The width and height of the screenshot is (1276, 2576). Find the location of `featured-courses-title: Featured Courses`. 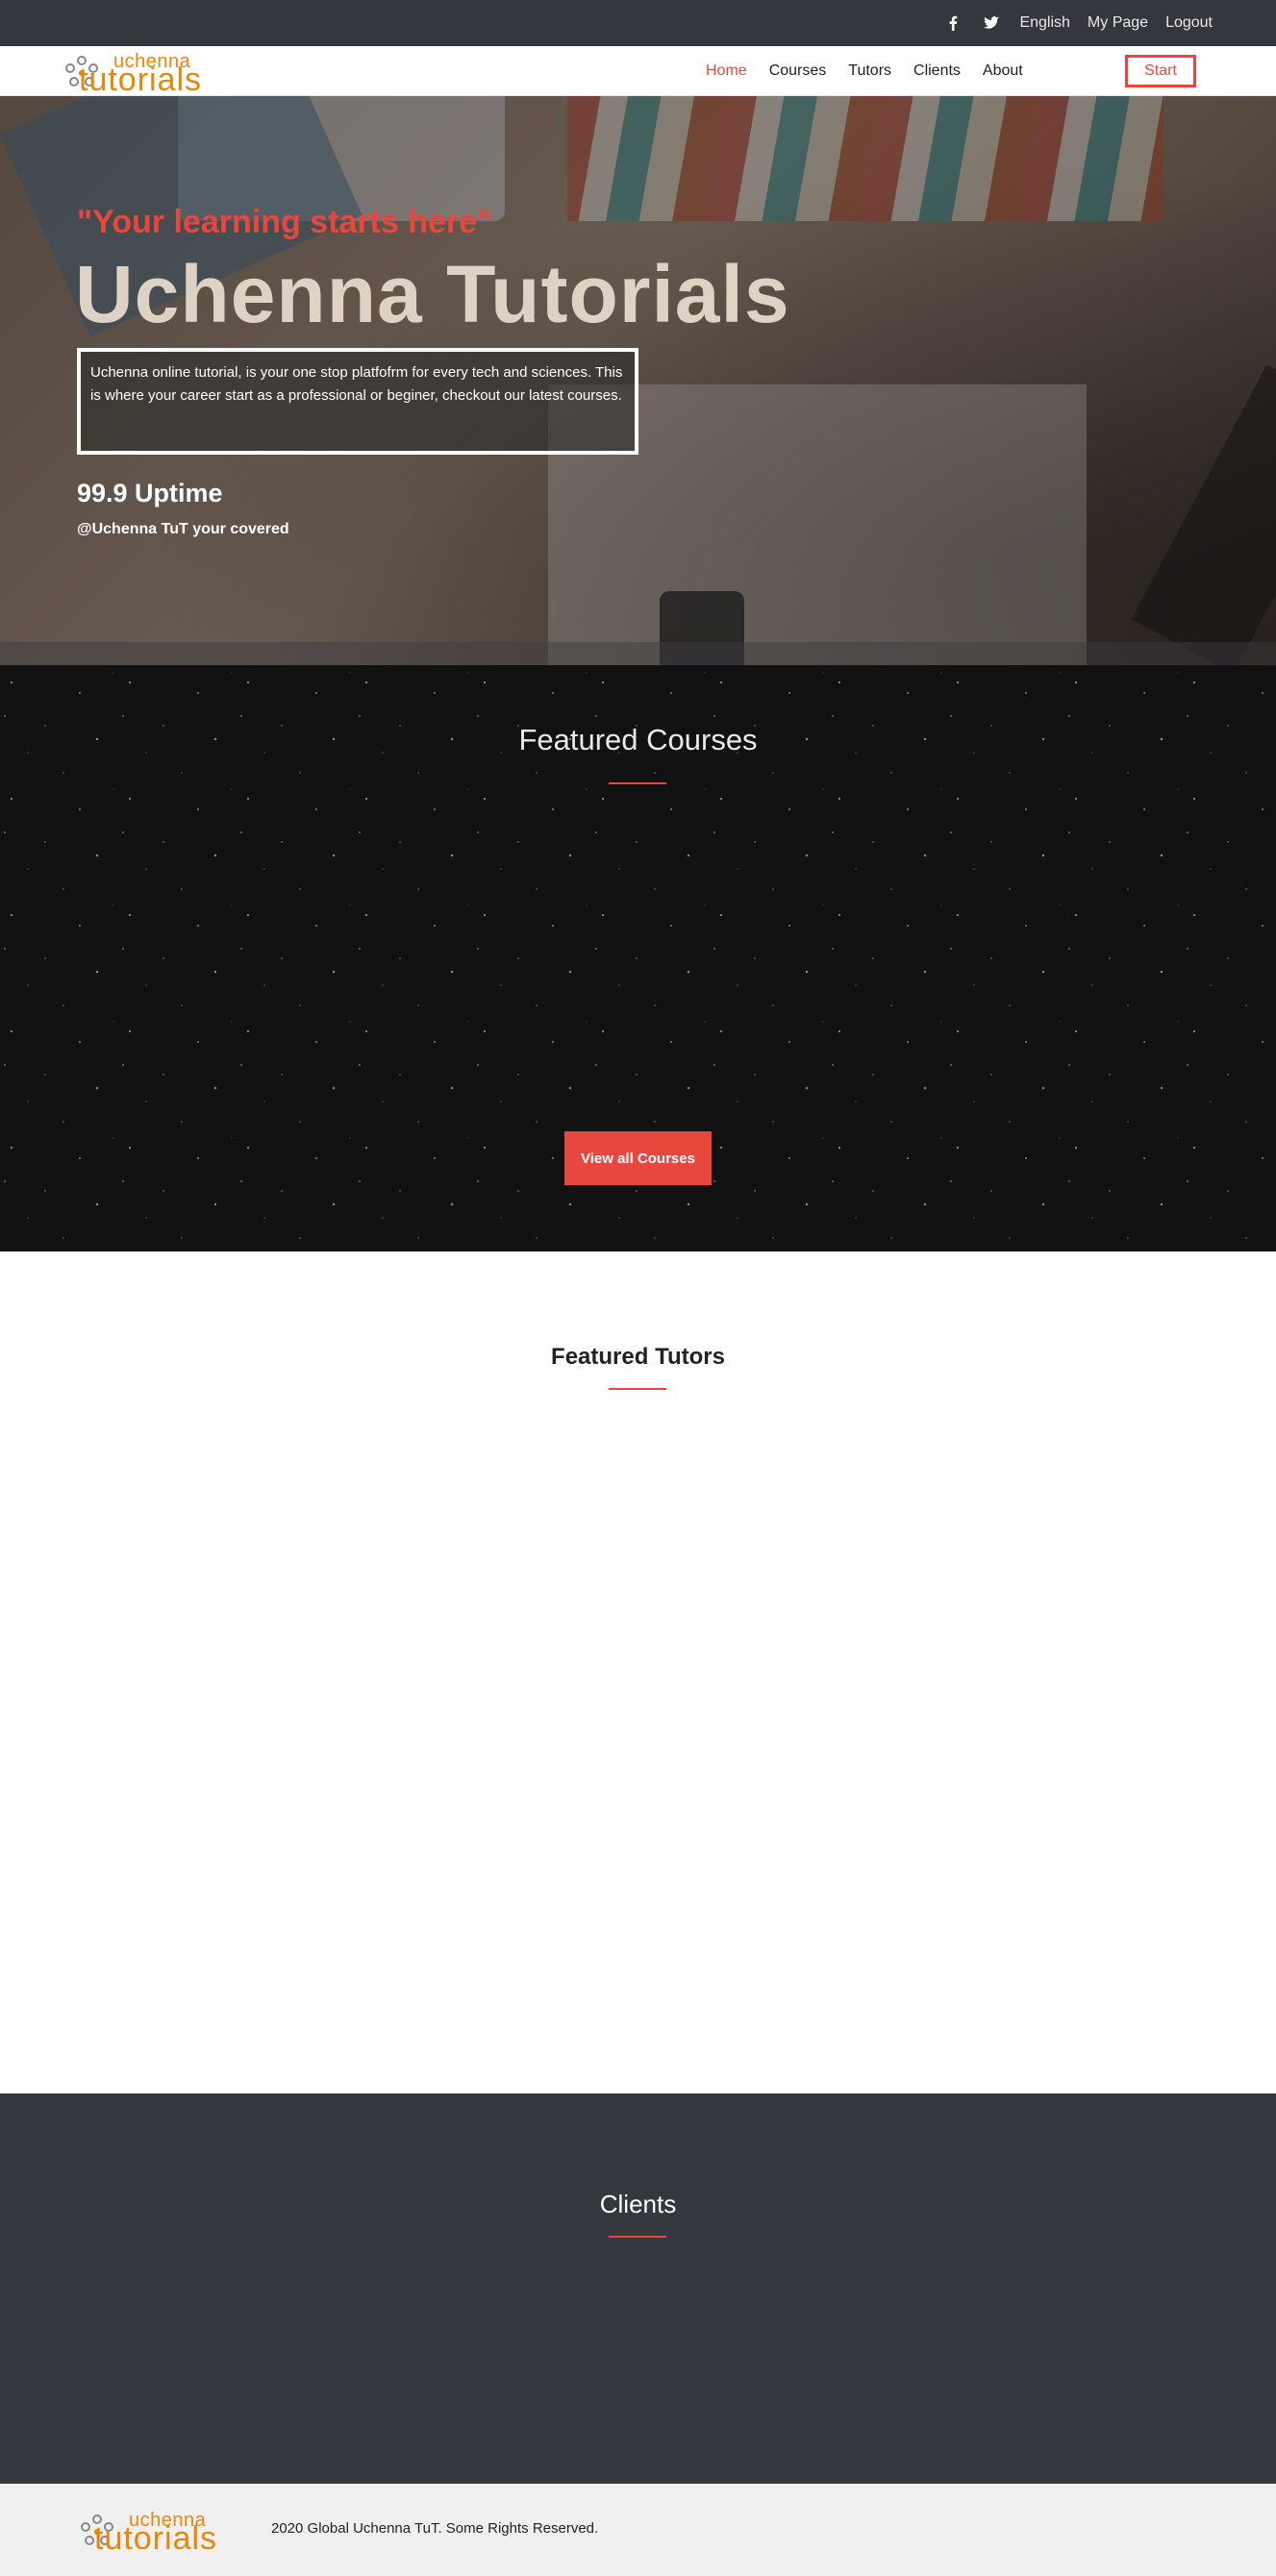

featured-courses-title: Featured Courses is located at coordinates (638, 739).